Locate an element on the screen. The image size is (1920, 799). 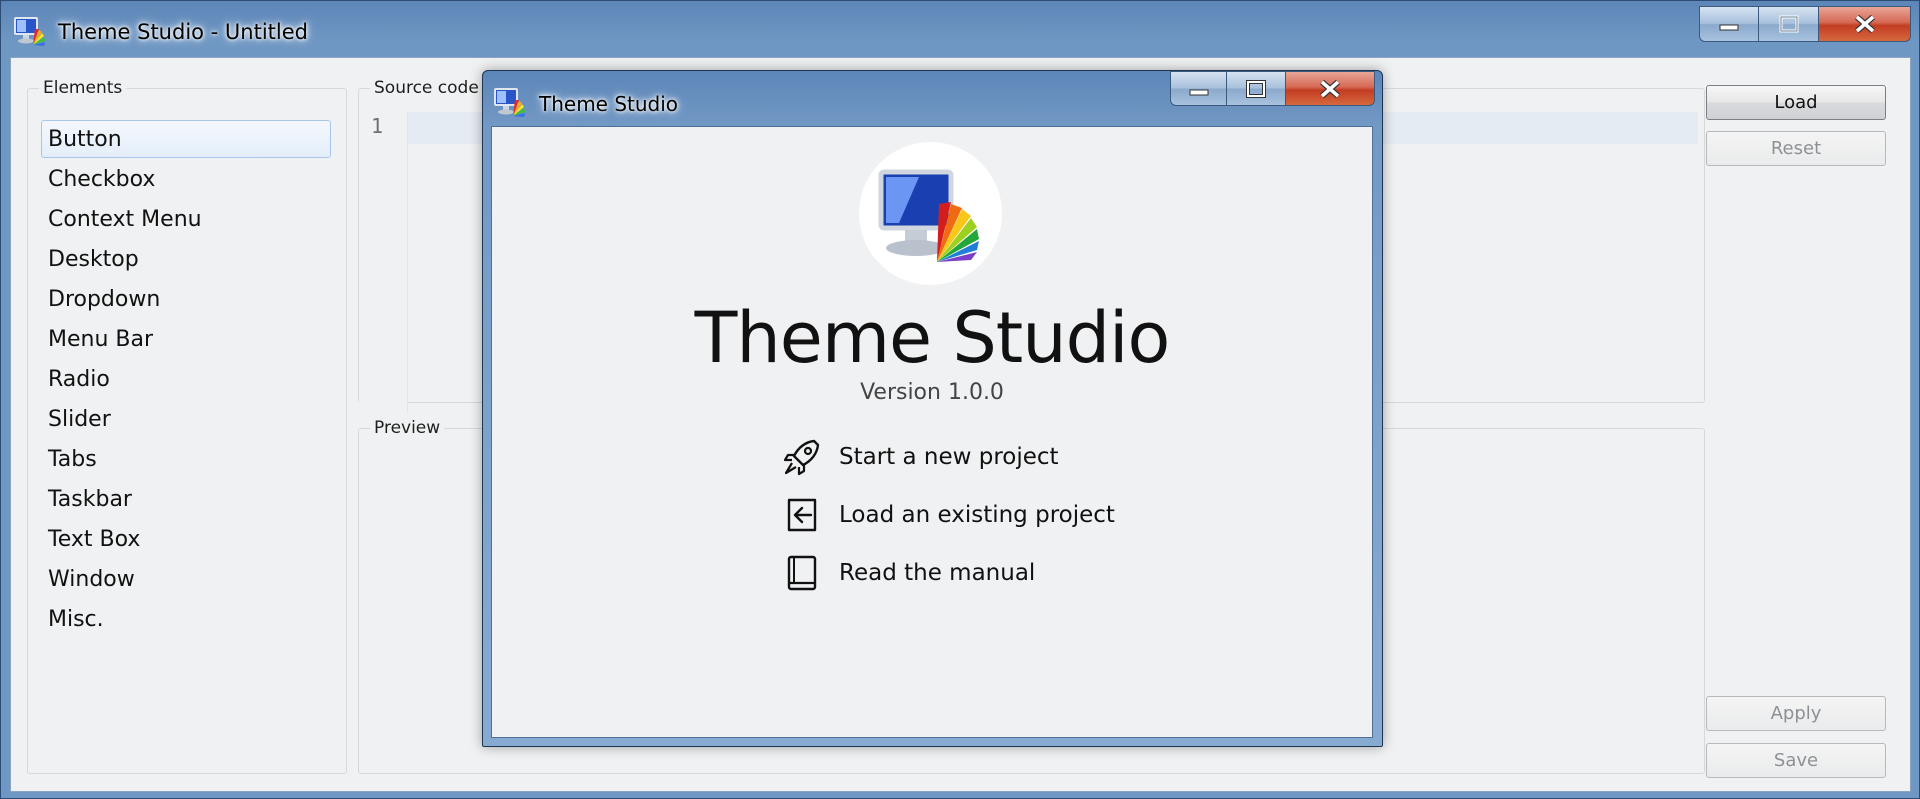
element-item-button: Button is located at coordinates (186, 139).